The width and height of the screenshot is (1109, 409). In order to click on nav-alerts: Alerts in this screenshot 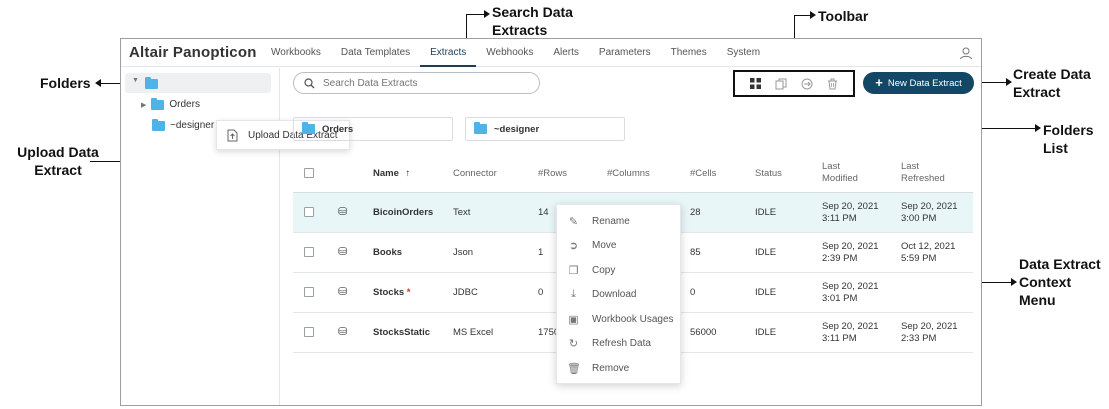, I will do `click(566, 53)`.